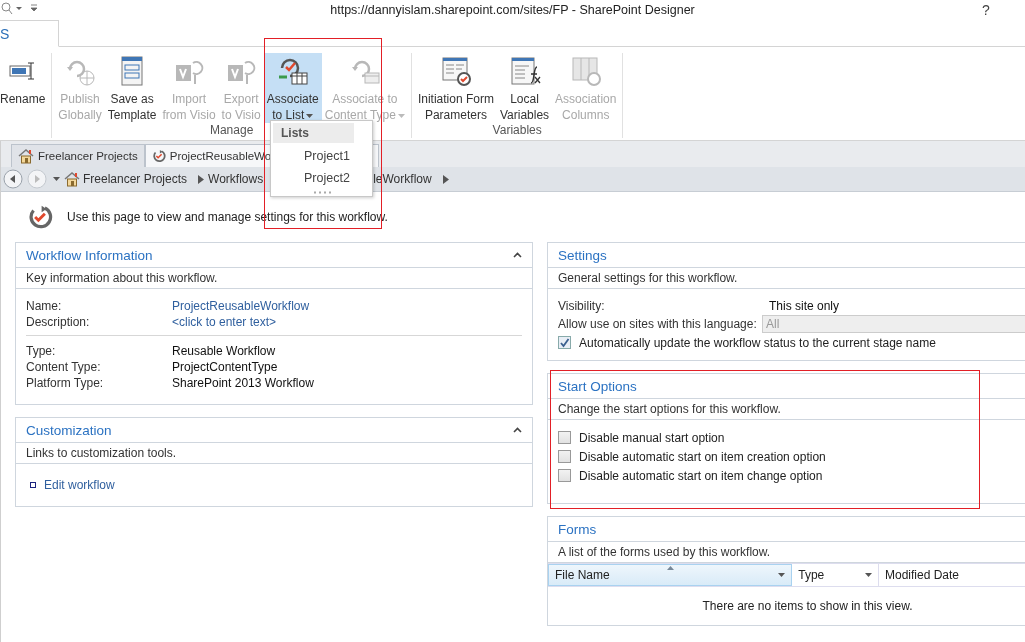 This screenshot has width=1025, height=642. Describe the element at coordinates (524, 88) in the screenshot. I see `ribbon-button: Local Variables` at that location.